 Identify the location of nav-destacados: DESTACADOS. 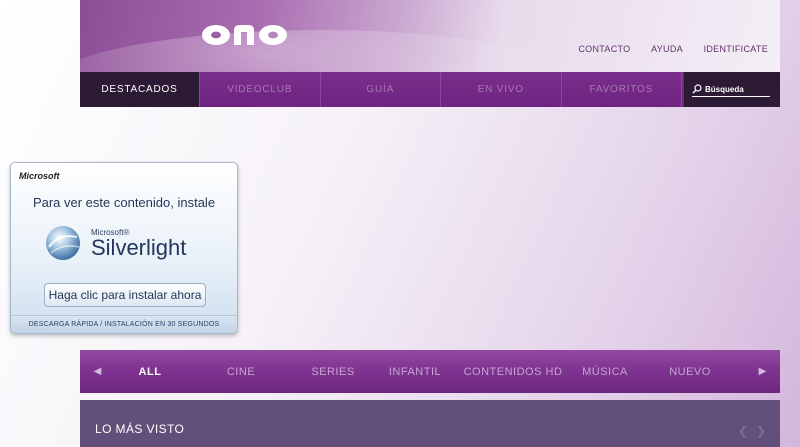
(140, 89).